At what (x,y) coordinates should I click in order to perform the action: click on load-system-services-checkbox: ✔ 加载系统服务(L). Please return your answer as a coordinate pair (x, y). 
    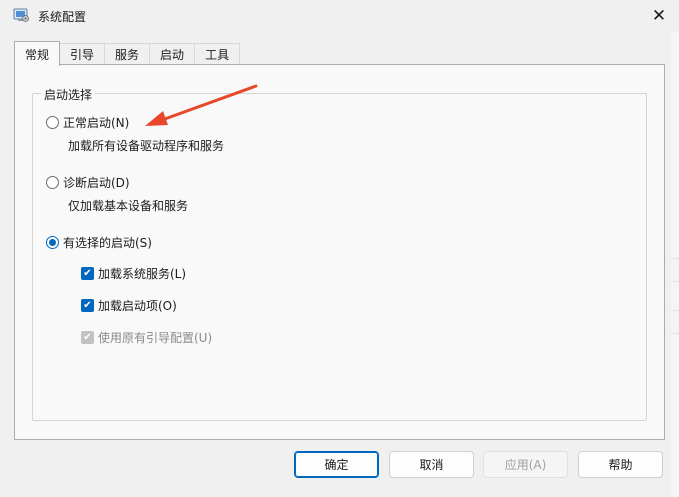
    Looking at the image, I should click on (133, 273).